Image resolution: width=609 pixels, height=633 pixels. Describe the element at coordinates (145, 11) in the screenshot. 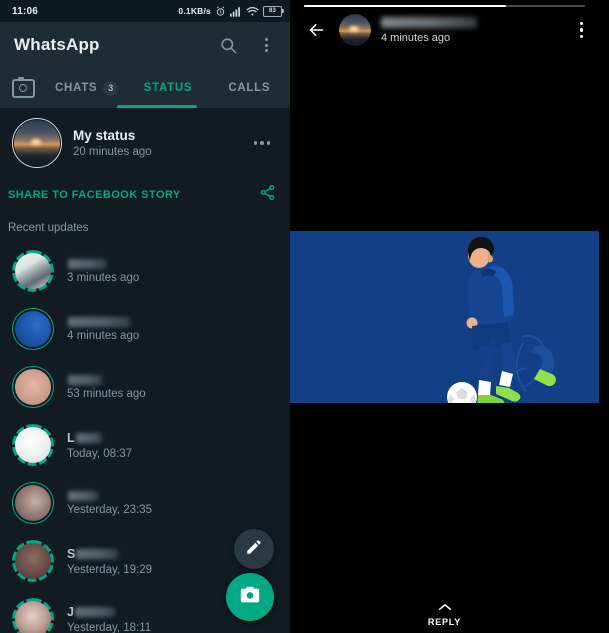

I see `android-status-bar: 11:06 0.1KB/s 83` at that location.